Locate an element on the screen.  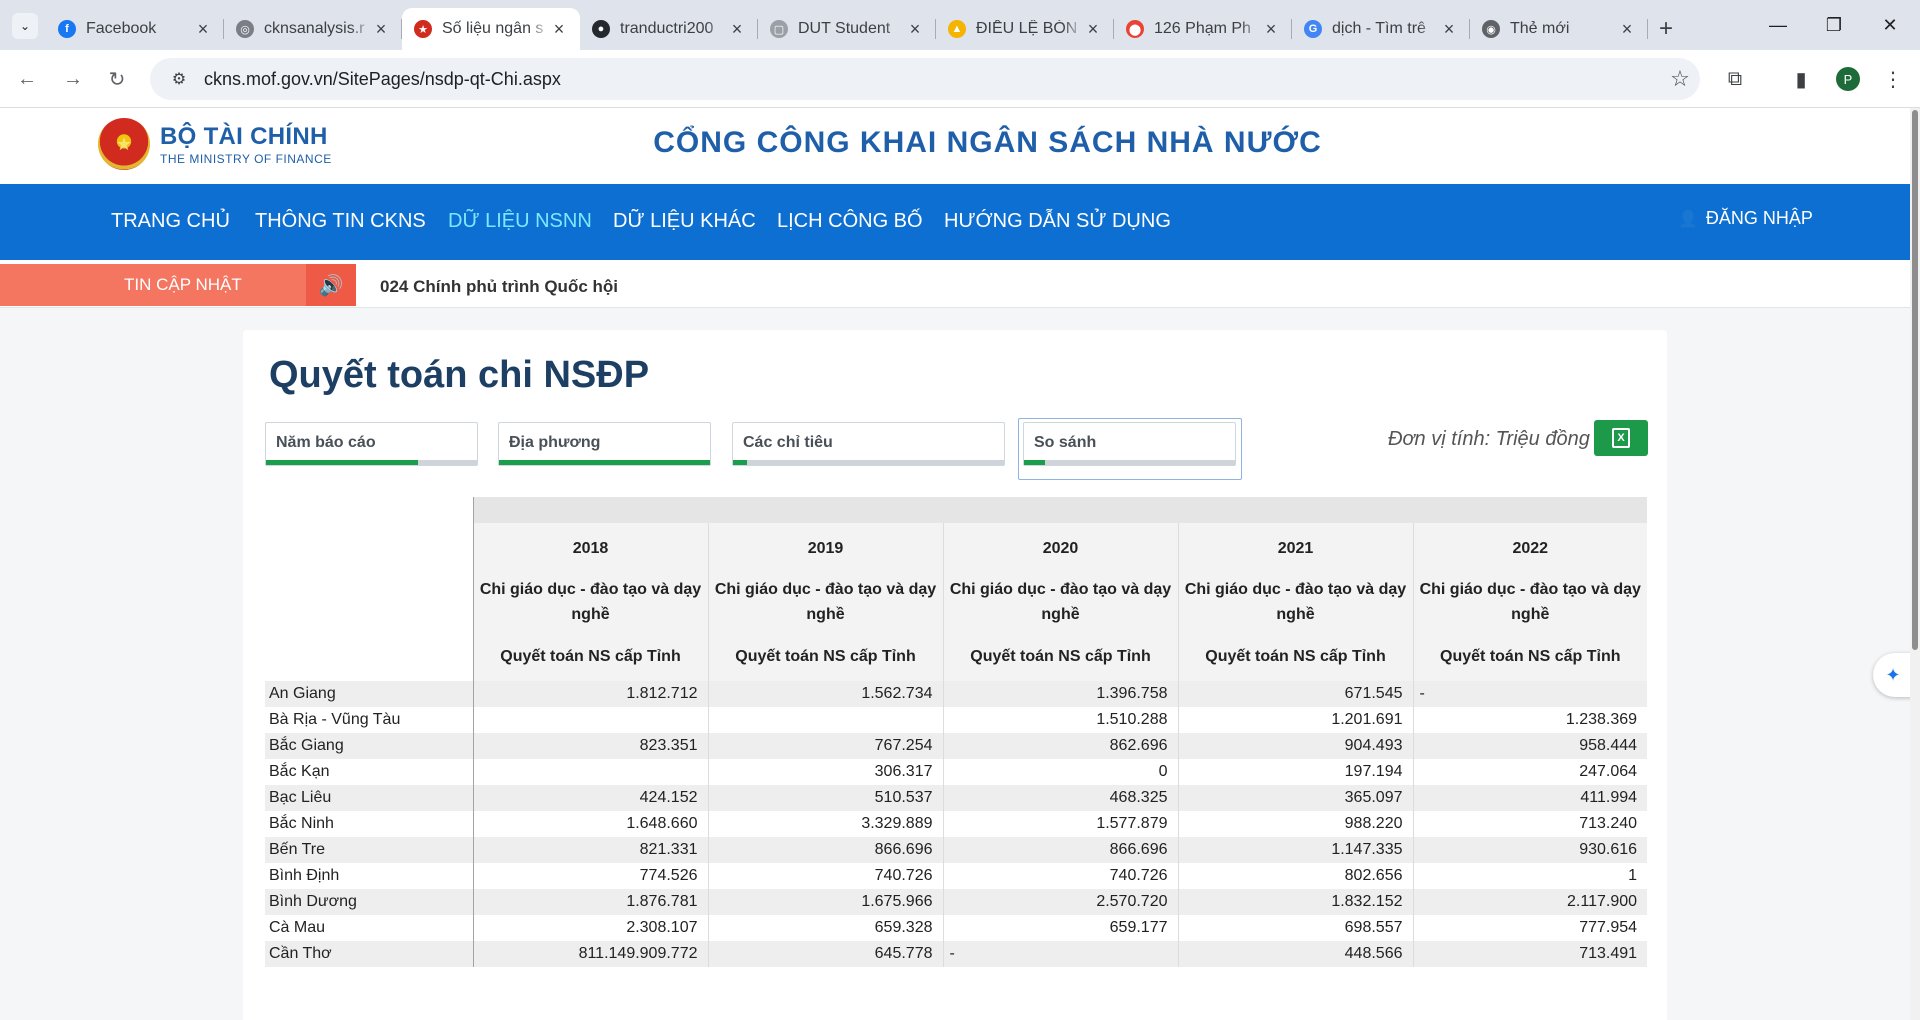
nav-huong-dan-su-dung: HƯỚNG DẪN SỬ DỤNG is located at coordinates (1057, 221).